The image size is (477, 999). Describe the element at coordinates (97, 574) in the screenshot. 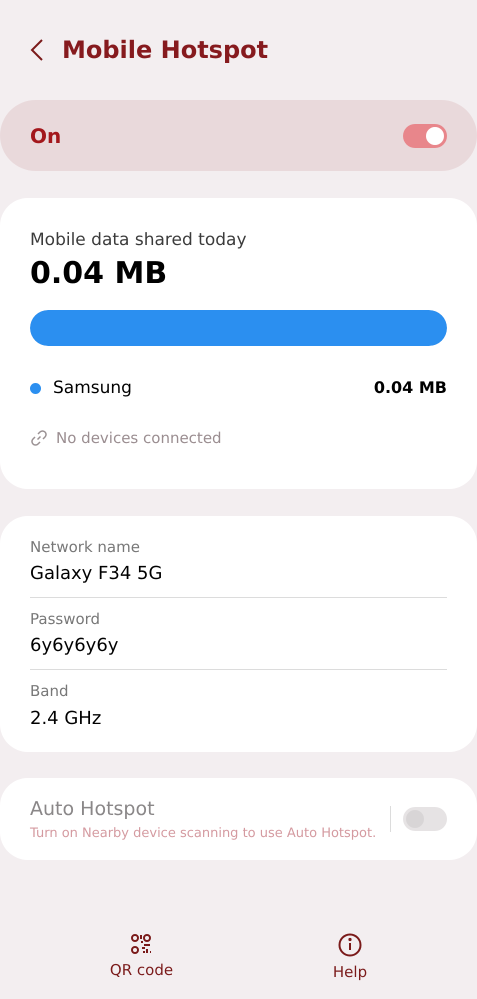

I see `setting-value: Galaxy F34 5G` at that location.